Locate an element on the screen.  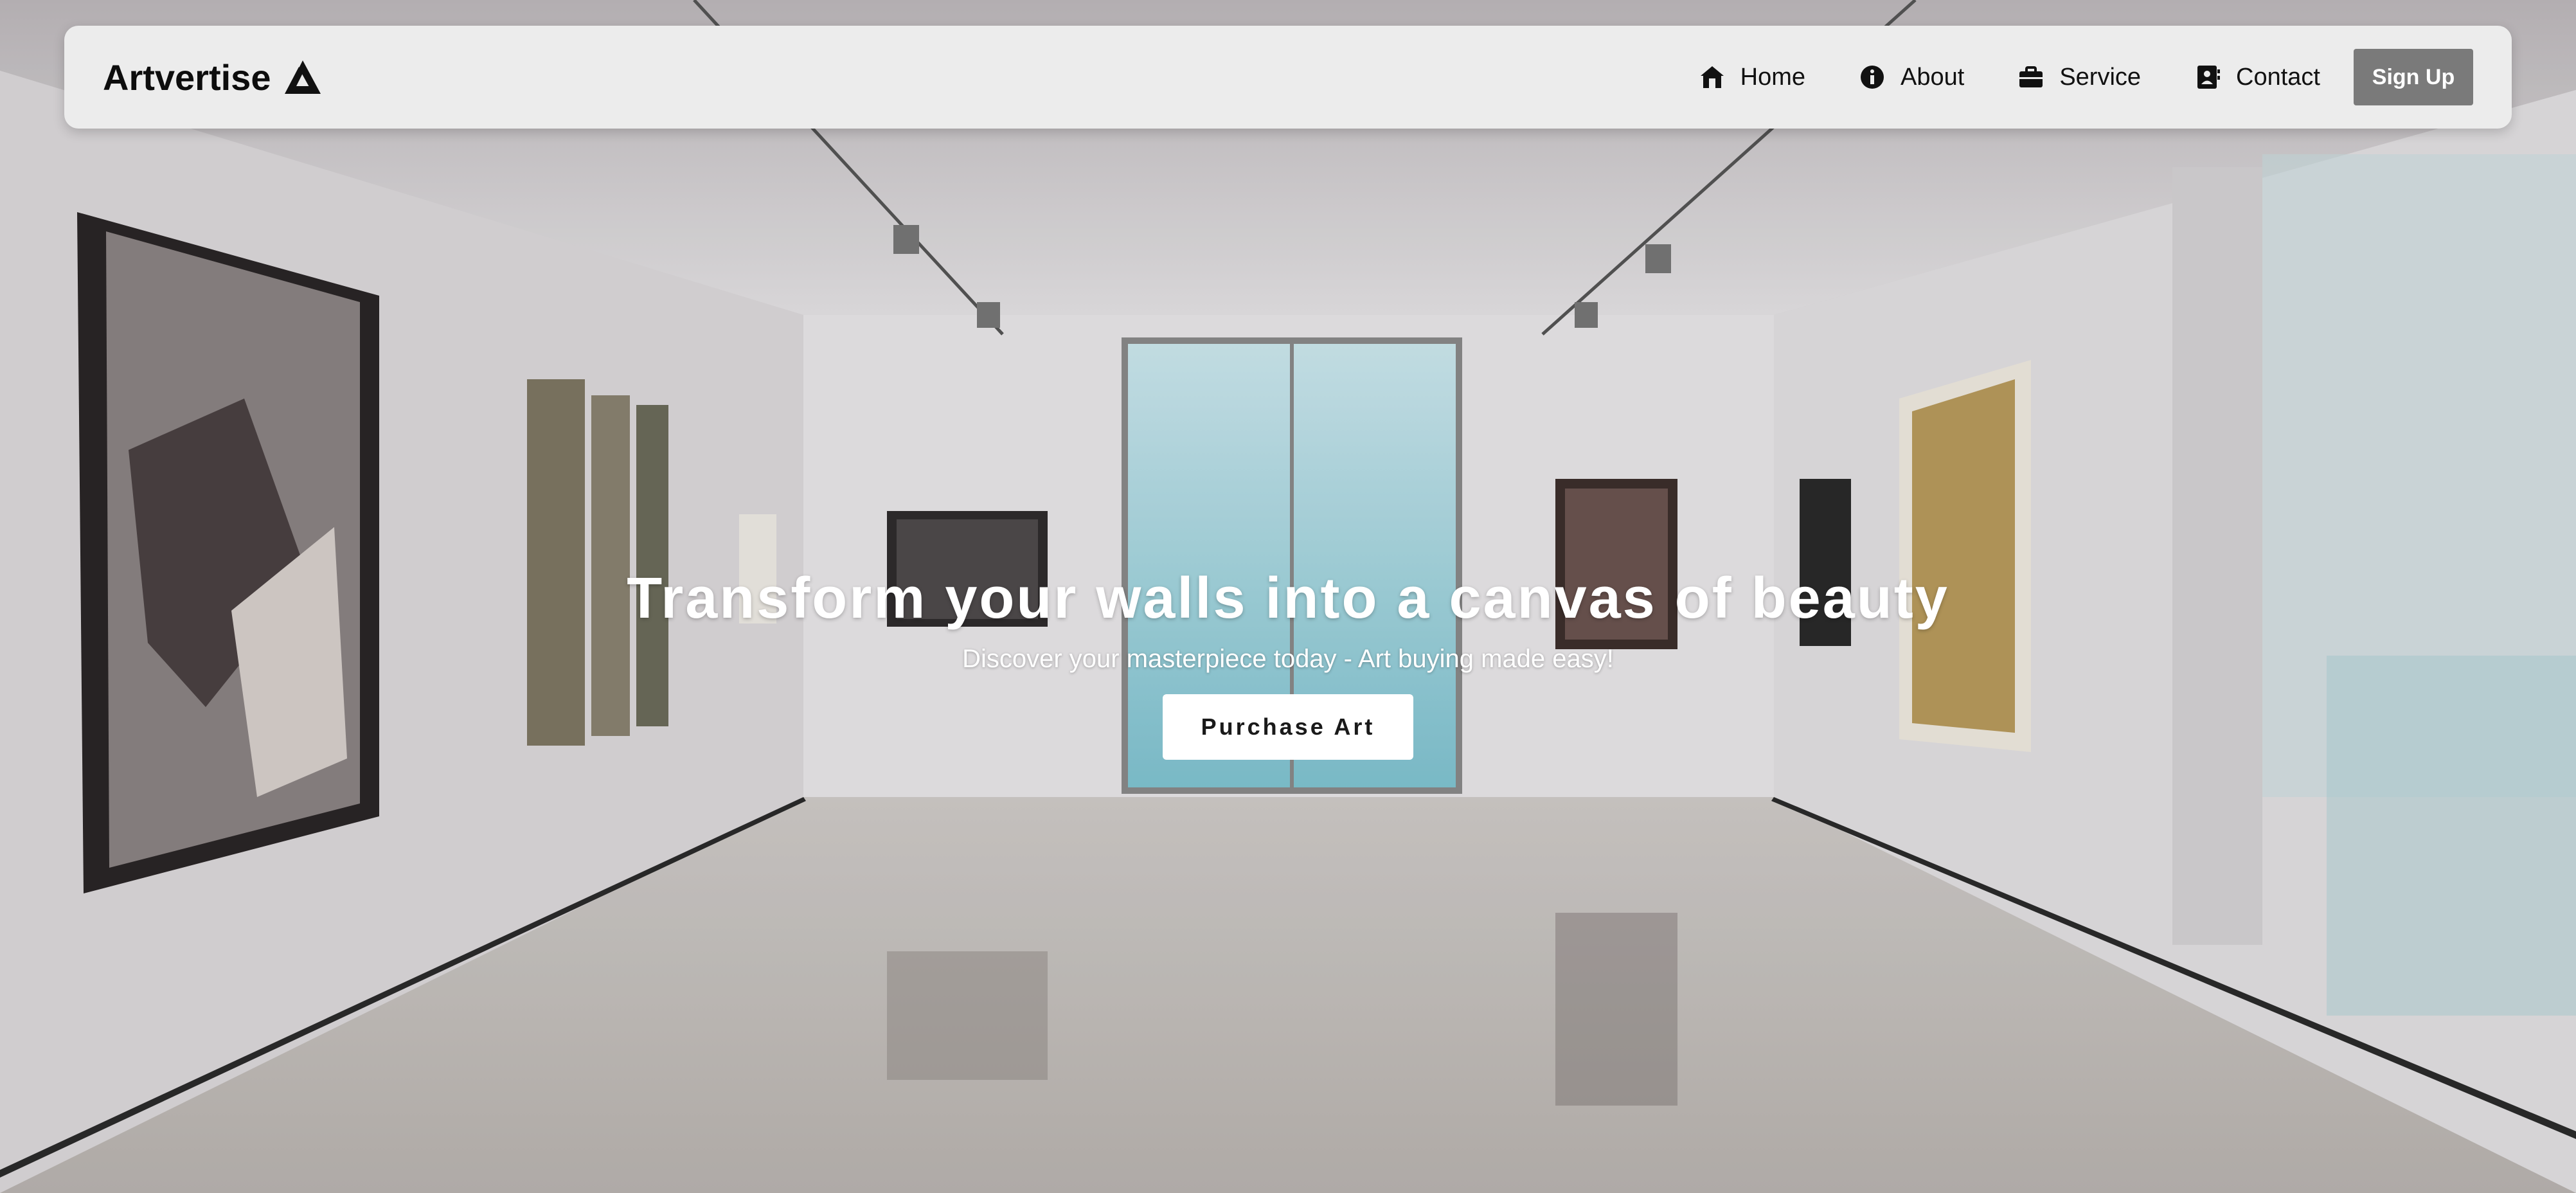
nav-link-label: Service is located at coordinates (2100, 77).